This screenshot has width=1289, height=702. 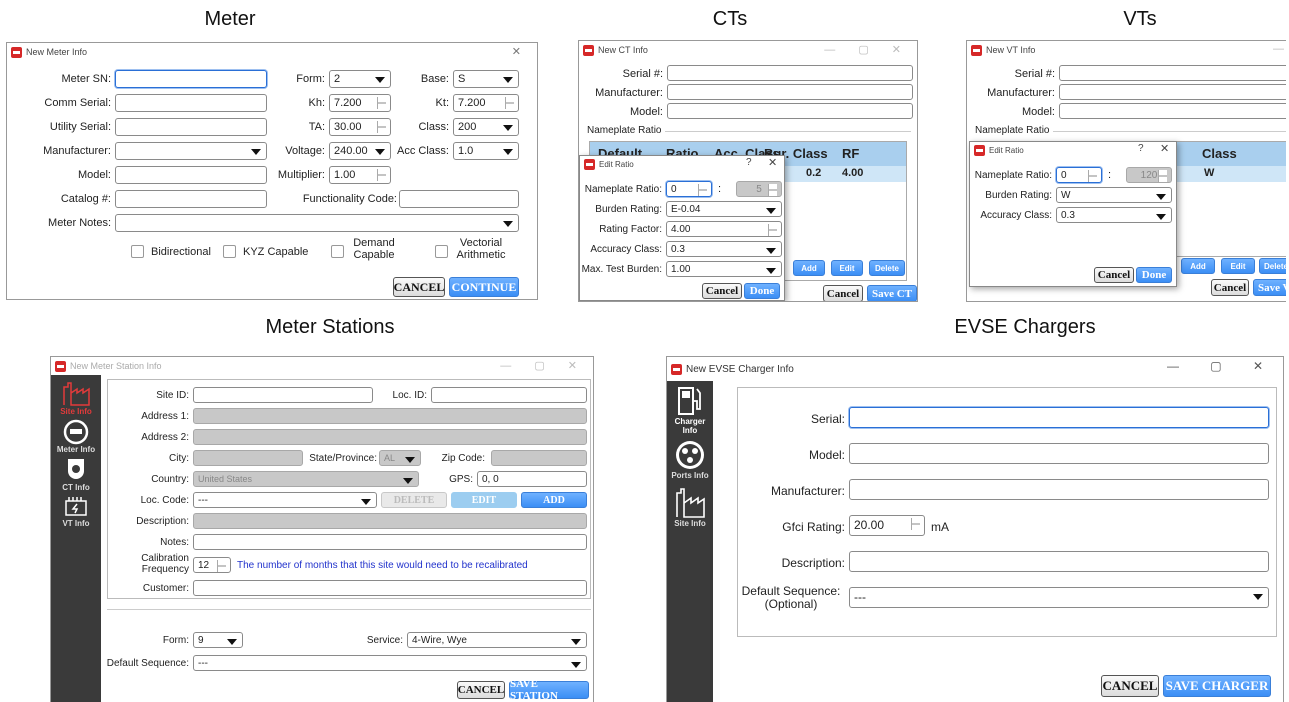 I want to click on city-input, so click(x=248, y=458).